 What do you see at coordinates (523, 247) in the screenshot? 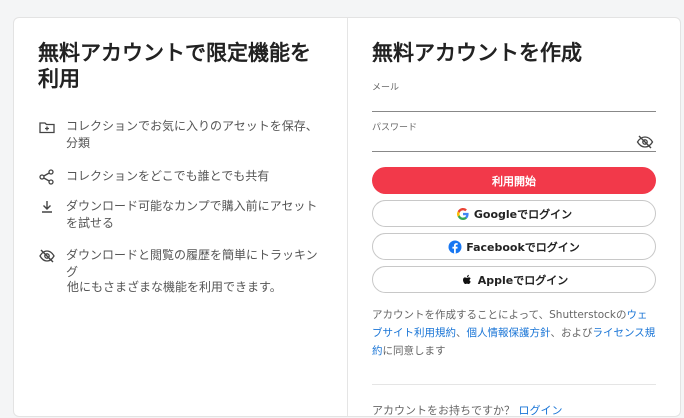
I see `facebook-login-label: Facebookでログイン` at bounding box center [523, 247].